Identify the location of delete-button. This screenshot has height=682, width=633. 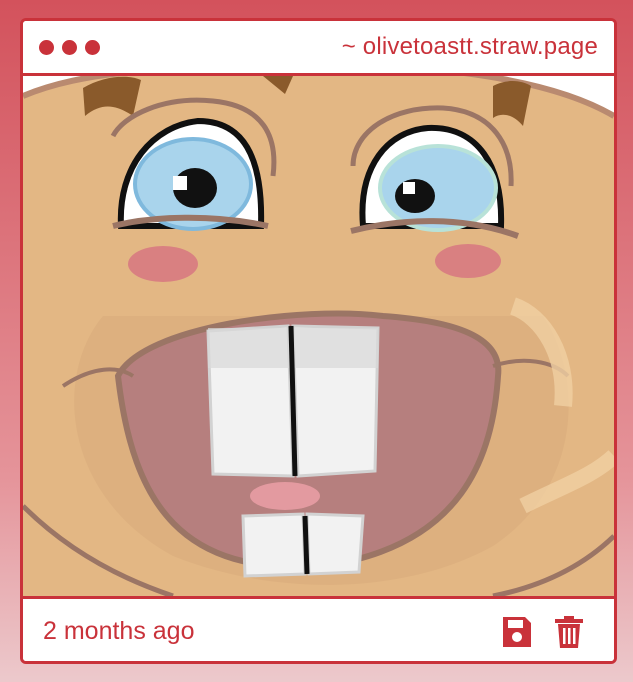
(569, 632).